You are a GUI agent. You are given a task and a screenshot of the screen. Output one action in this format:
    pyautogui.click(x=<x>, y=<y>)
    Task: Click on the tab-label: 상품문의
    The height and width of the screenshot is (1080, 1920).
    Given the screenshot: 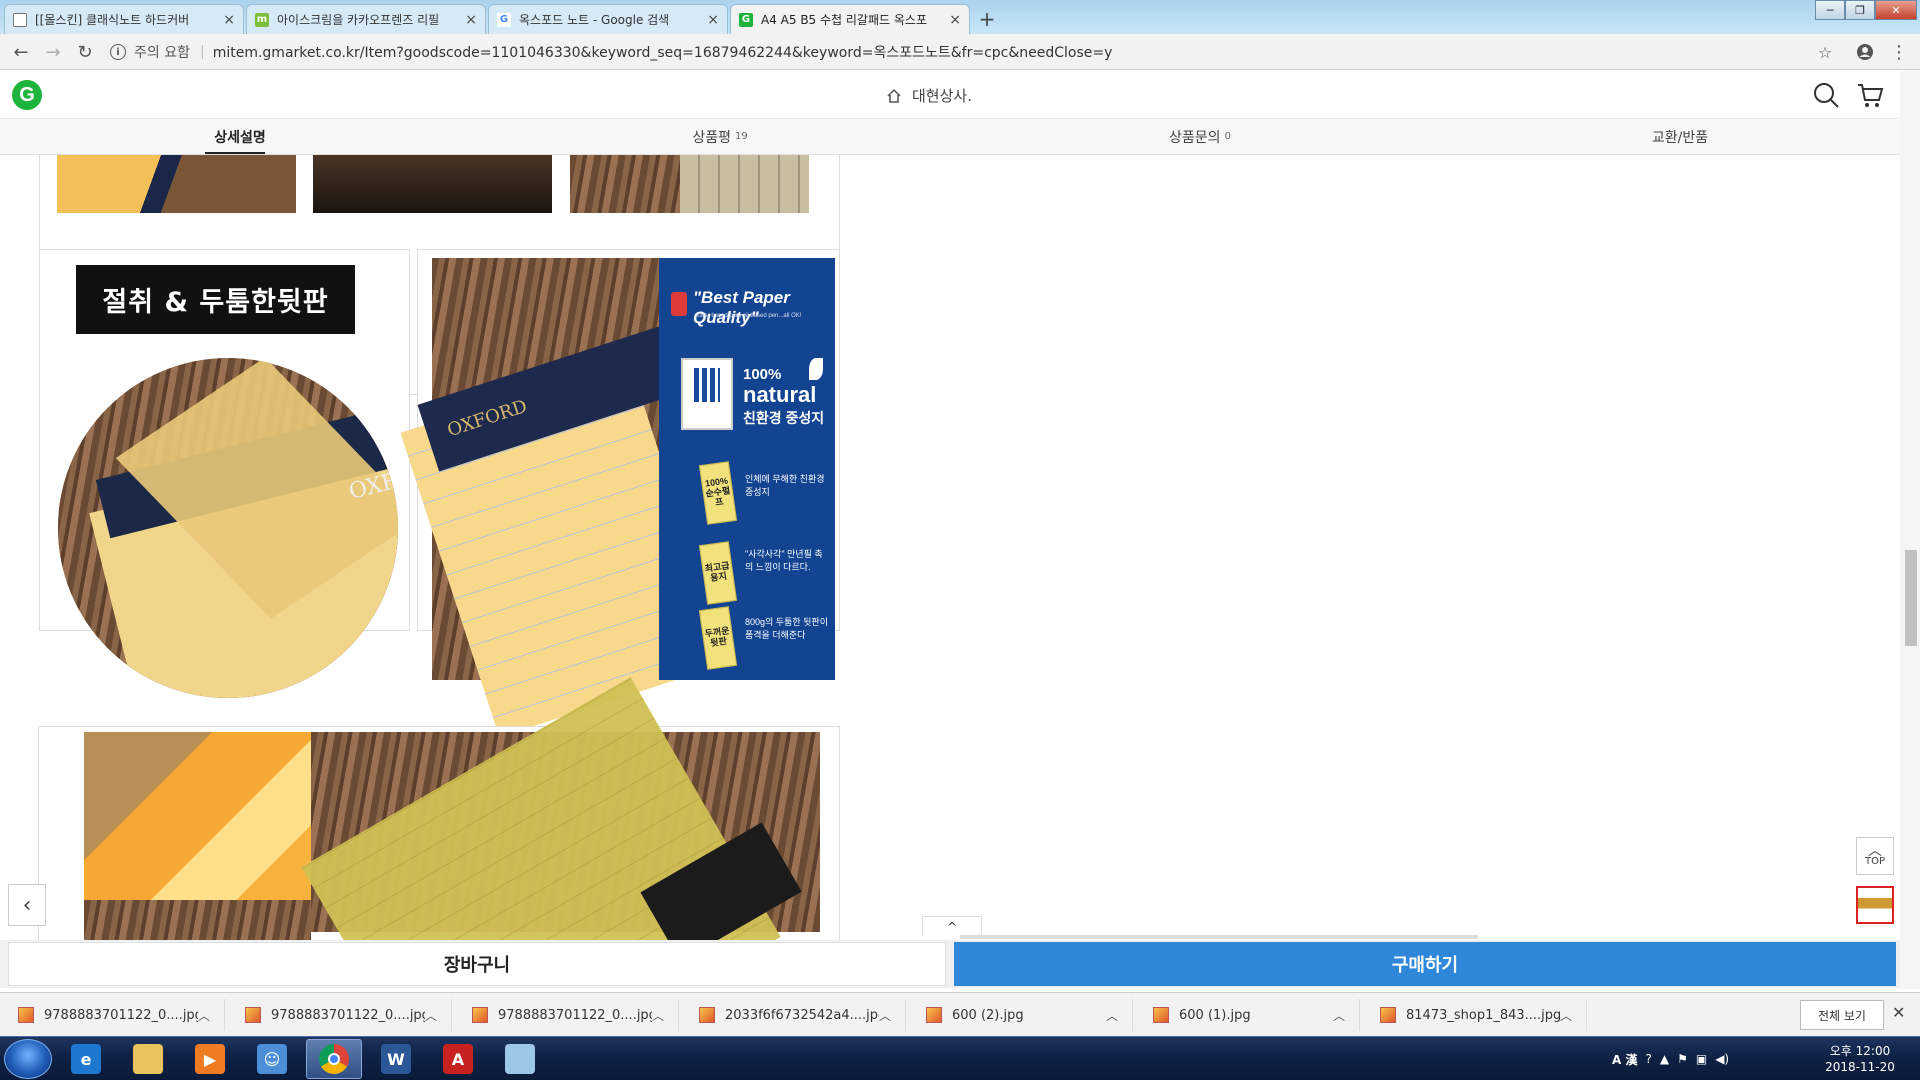 What is the action you would take?
    pyautogui.click(x=1195, y=137)
    